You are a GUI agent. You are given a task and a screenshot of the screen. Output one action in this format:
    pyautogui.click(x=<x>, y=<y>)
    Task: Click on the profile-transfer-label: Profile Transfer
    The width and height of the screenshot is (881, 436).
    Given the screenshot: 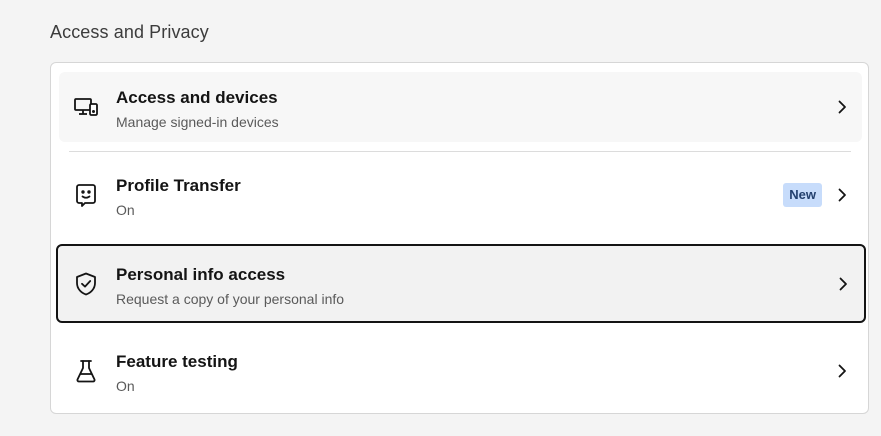 What is the action you would take?
    pyautogui.click(x=178, y=185)
    